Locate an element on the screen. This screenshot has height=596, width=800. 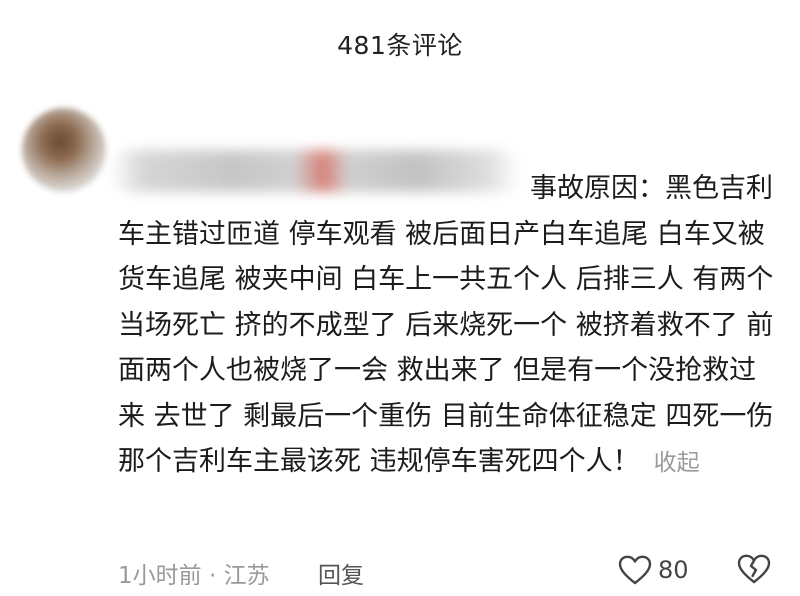
like-button: 80 is located at coordinates (653, 570).